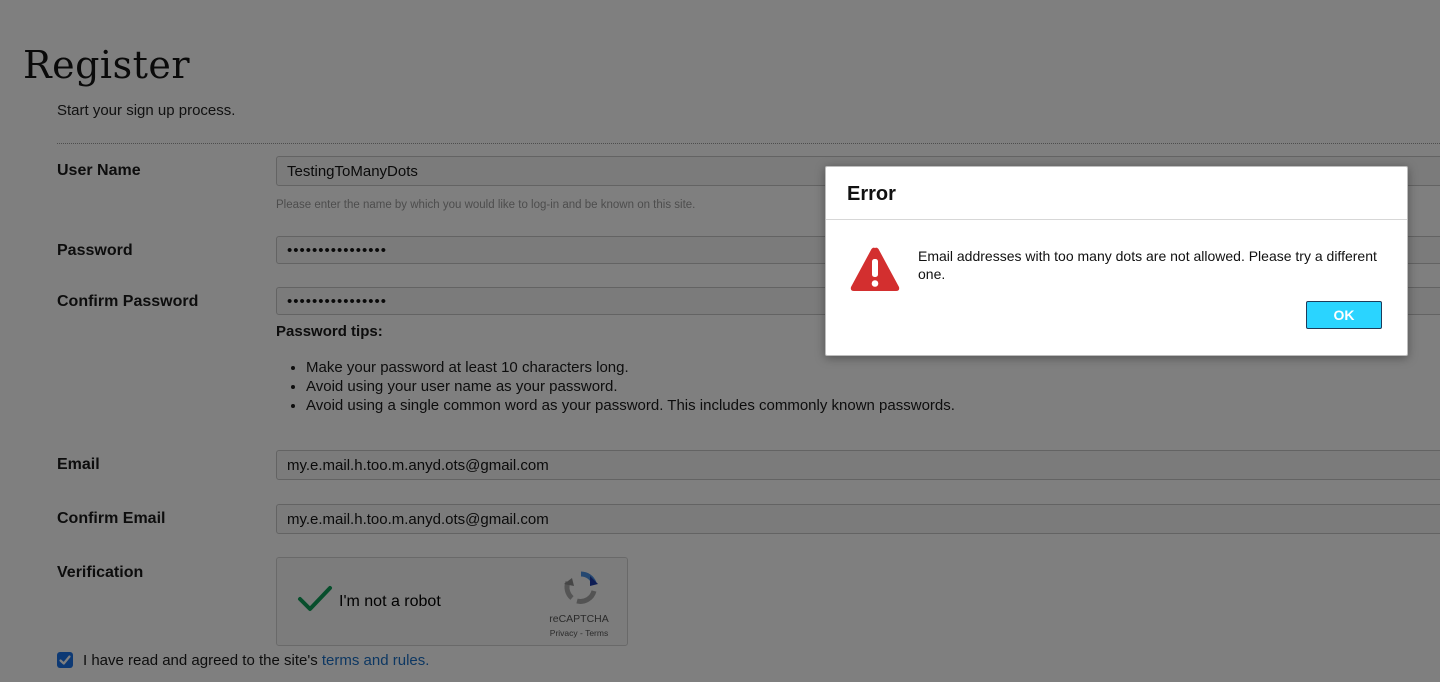 This screenshot has width=1440, height=682. What do you see at coordinates (875, 271) in the screenshot?
I see `warning-icon` at bounding box center [875, 271].